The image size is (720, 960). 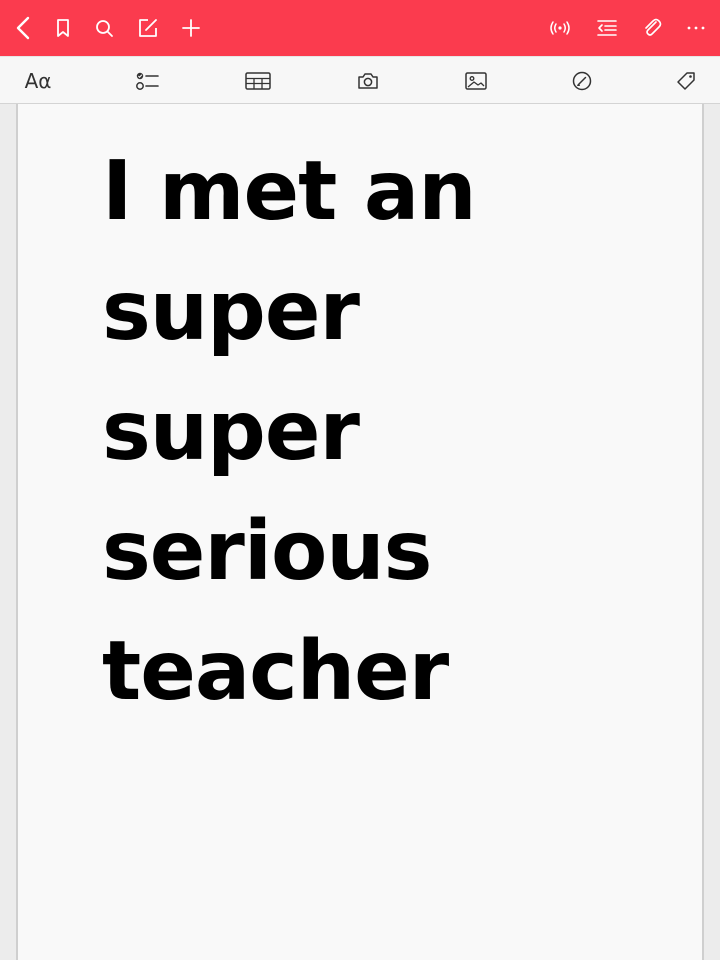 I want to click on broadcast-button, so click(x=560, y=28).